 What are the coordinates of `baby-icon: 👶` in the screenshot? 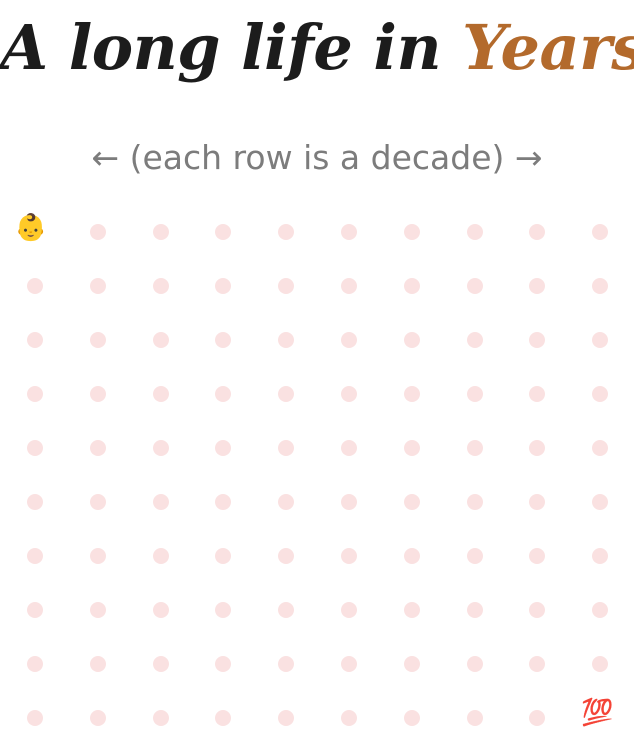 It's located at (31, 228).